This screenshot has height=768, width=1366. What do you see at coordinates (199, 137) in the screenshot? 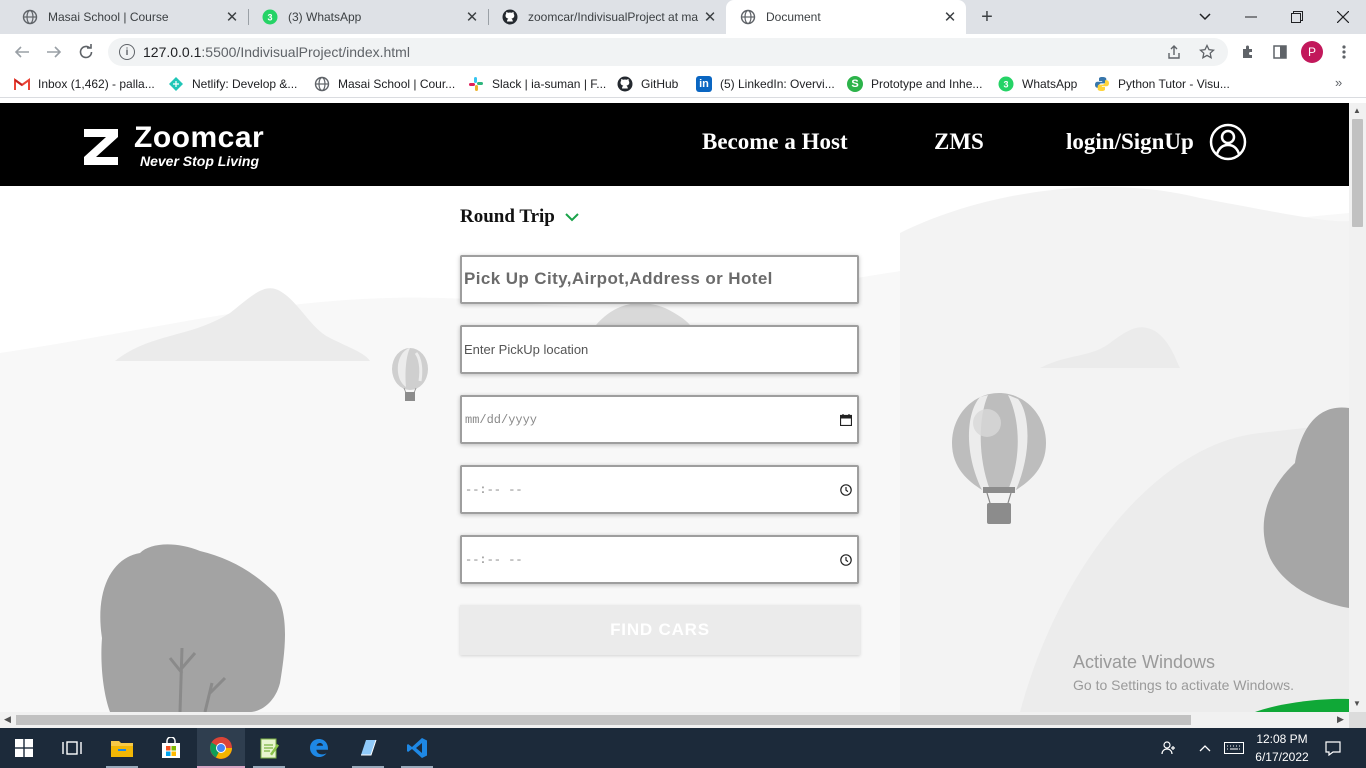
I see `logo-brand: Zoomcar` at bounding box center [199, 137].